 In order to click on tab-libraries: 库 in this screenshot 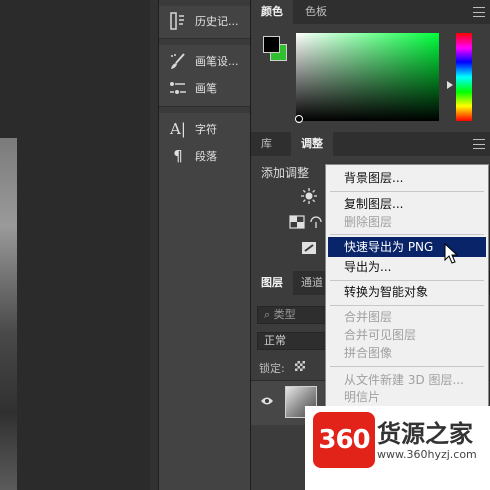, I will do `click(266, 144)`.